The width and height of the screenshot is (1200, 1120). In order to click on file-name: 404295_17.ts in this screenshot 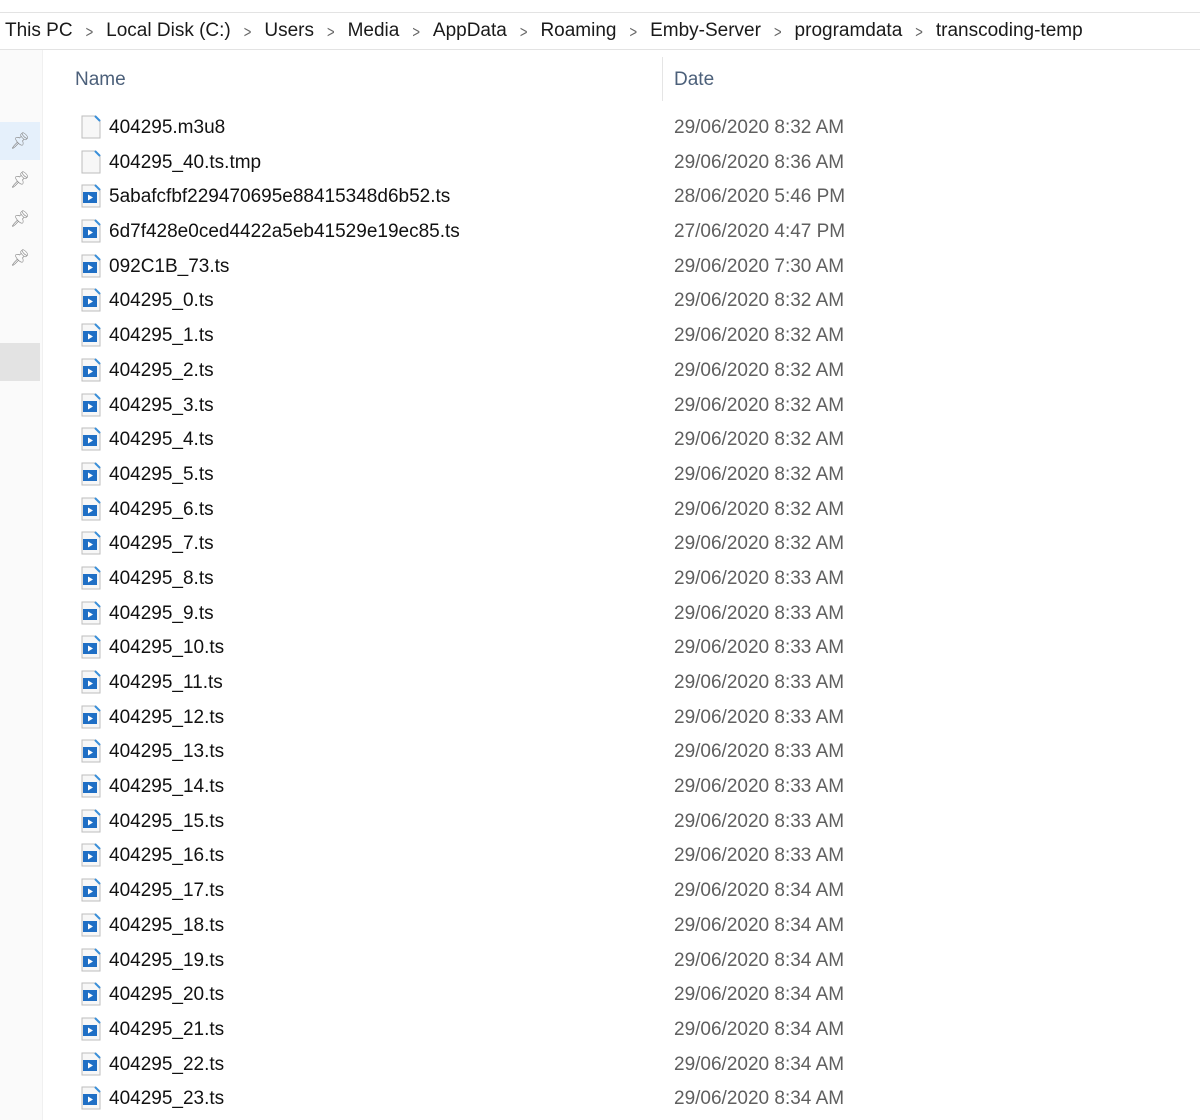, I will do `click(167, 891)`.